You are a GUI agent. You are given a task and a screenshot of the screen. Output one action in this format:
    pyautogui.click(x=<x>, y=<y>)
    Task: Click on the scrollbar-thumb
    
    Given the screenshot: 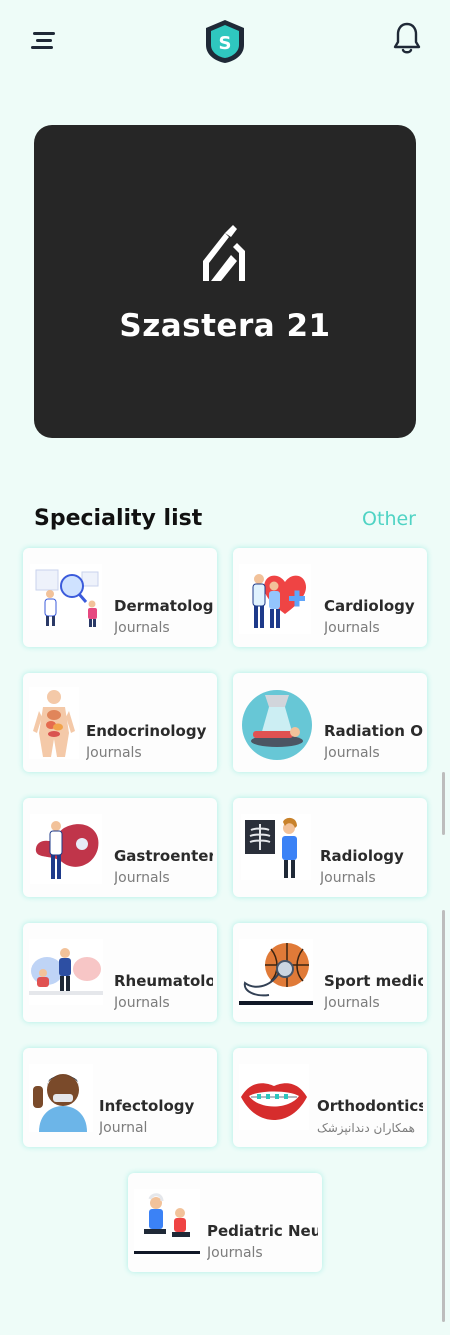 What is the action you would take?
    pyautogui.click(x=443, y=1116)
    